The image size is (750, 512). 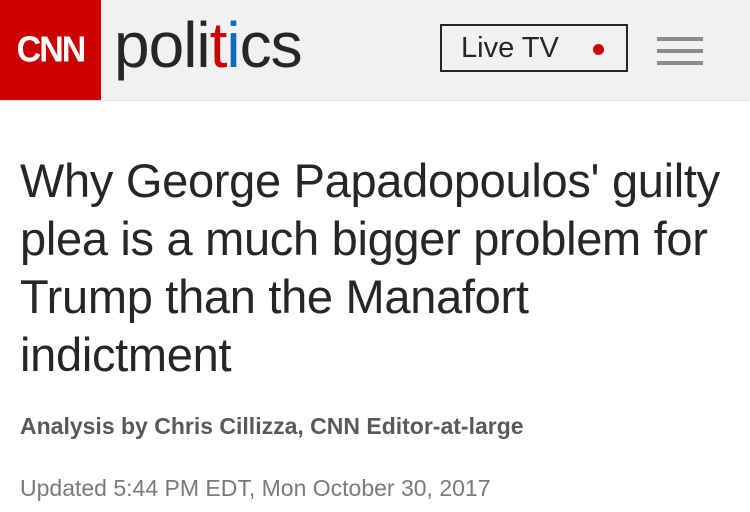 I want to click on section-title-politics: politics, so click(x=208, y=45).